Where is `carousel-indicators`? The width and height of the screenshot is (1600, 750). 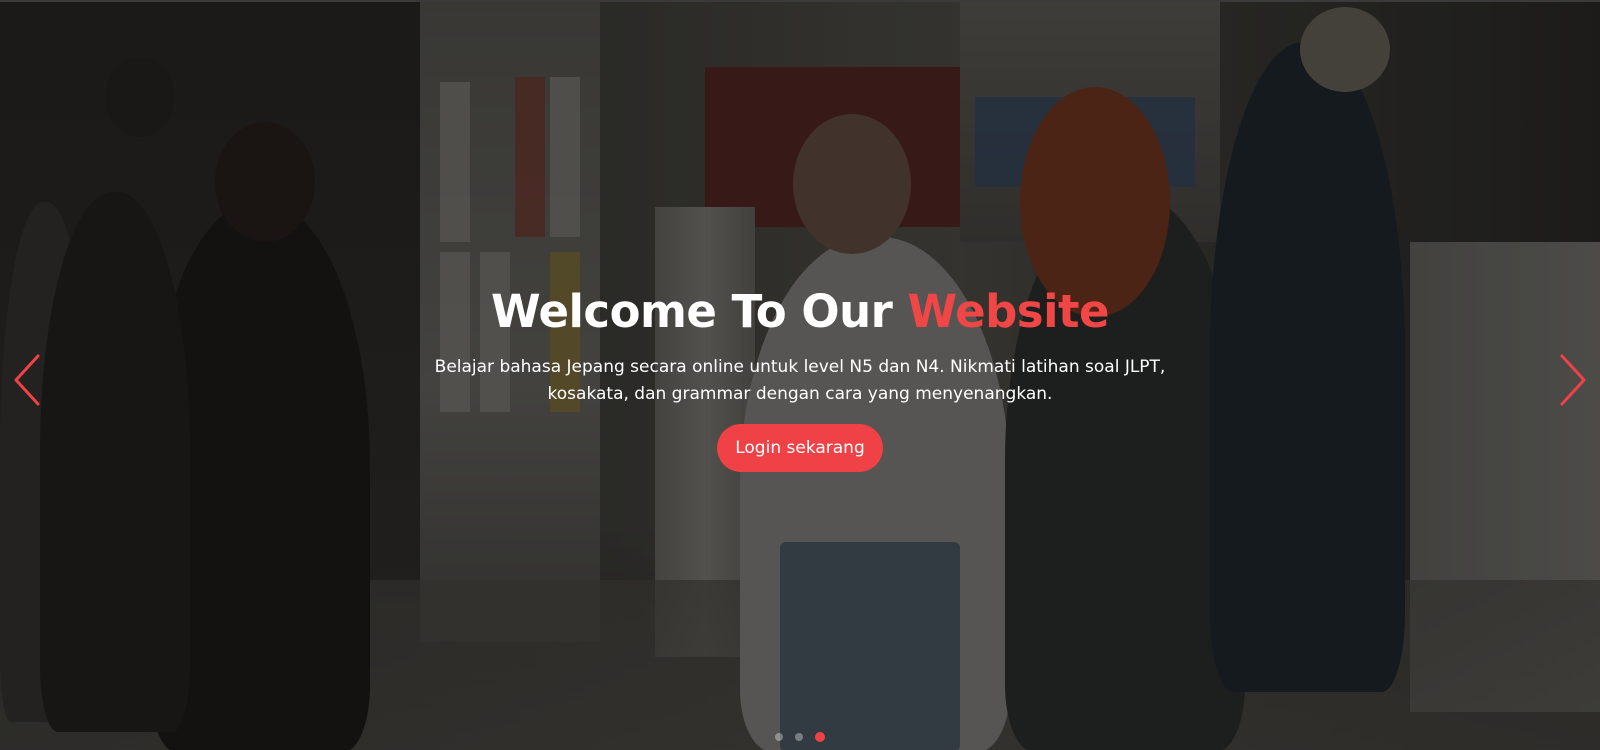 carousel-indicators is located at coordinates (800, 737).